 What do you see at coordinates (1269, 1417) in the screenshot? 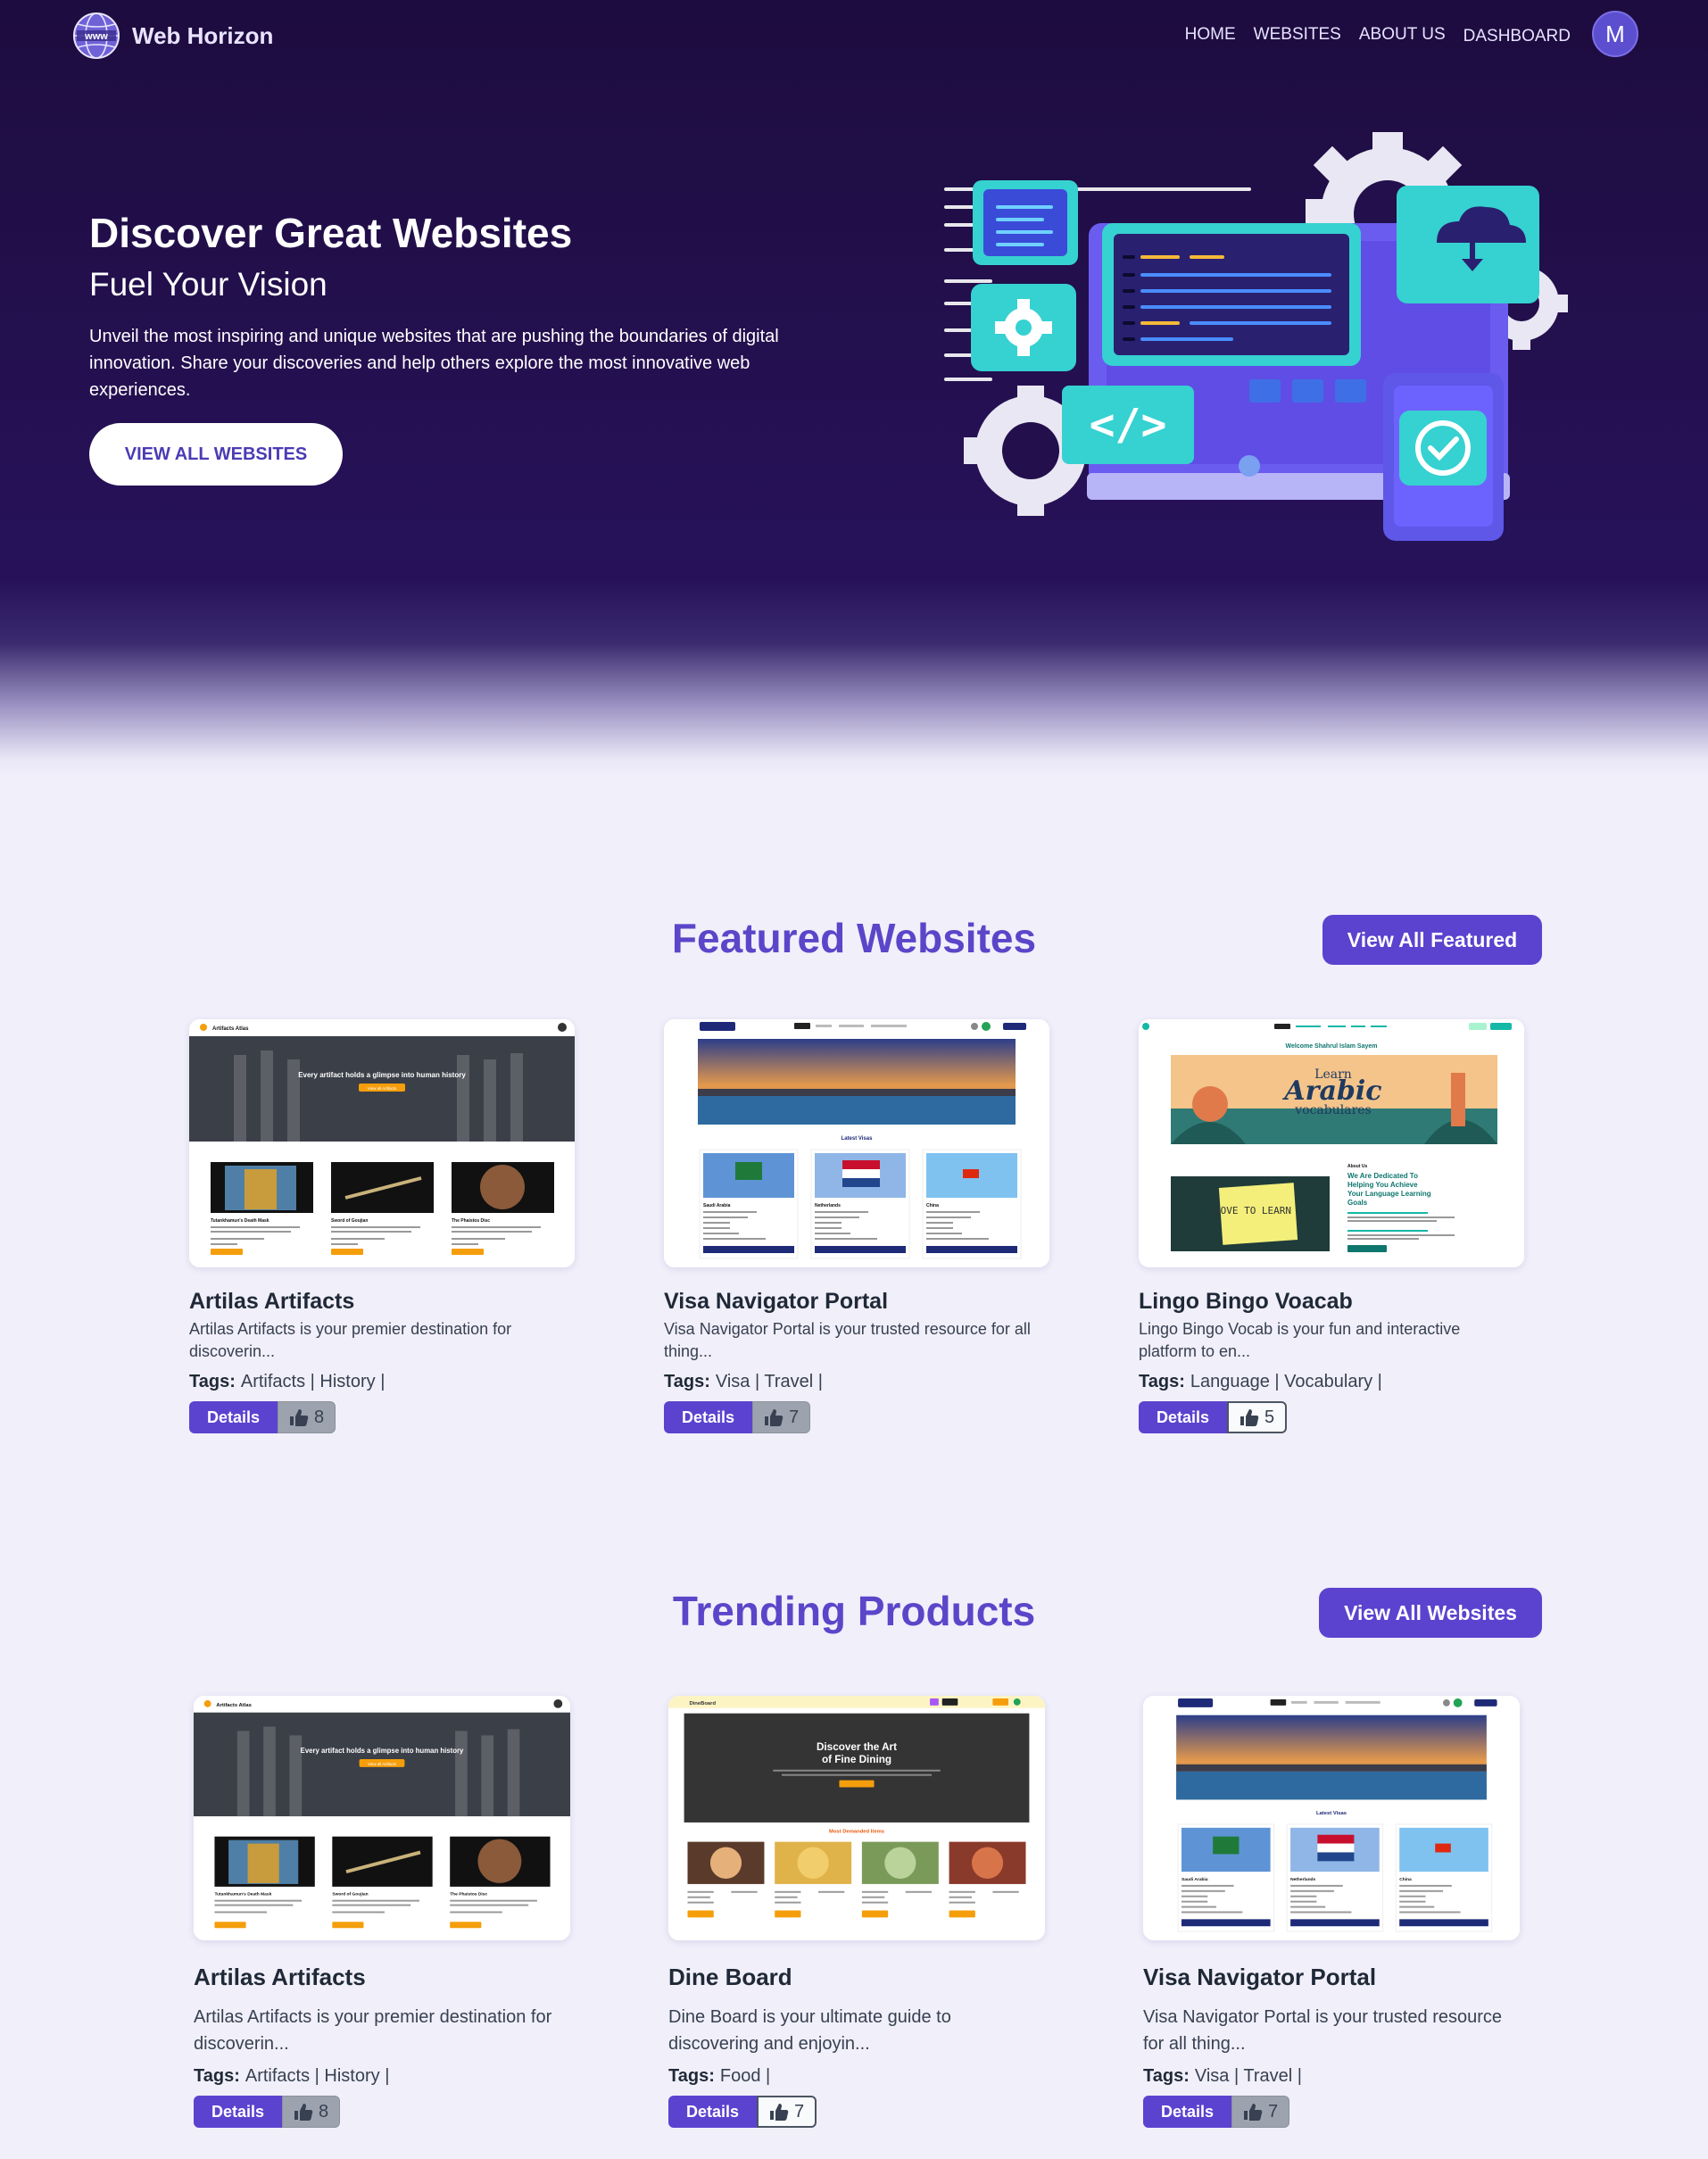
I see `like-count: 5` at bounding box center [1269, 1417].